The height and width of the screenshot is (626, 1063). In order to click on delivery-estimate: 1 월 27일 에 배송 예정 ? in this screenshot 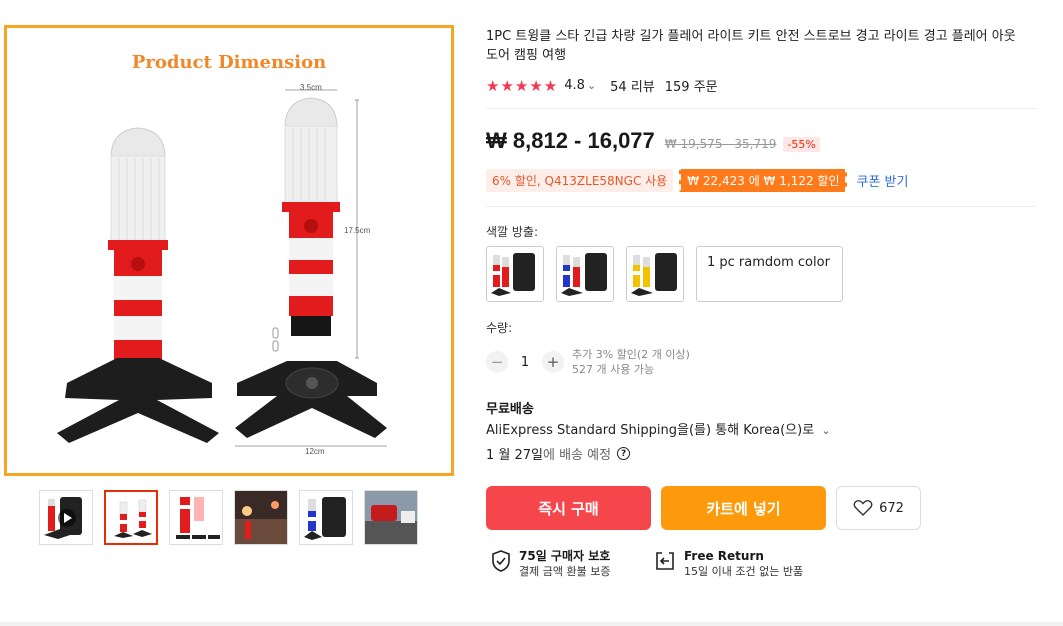, I will do `click(558, 453)`.